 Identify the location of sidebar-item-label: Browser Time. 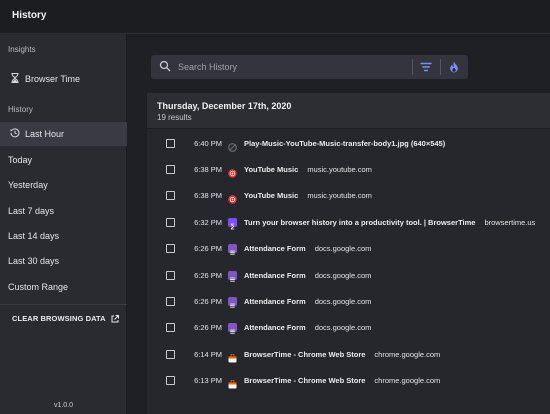
(53, 79).